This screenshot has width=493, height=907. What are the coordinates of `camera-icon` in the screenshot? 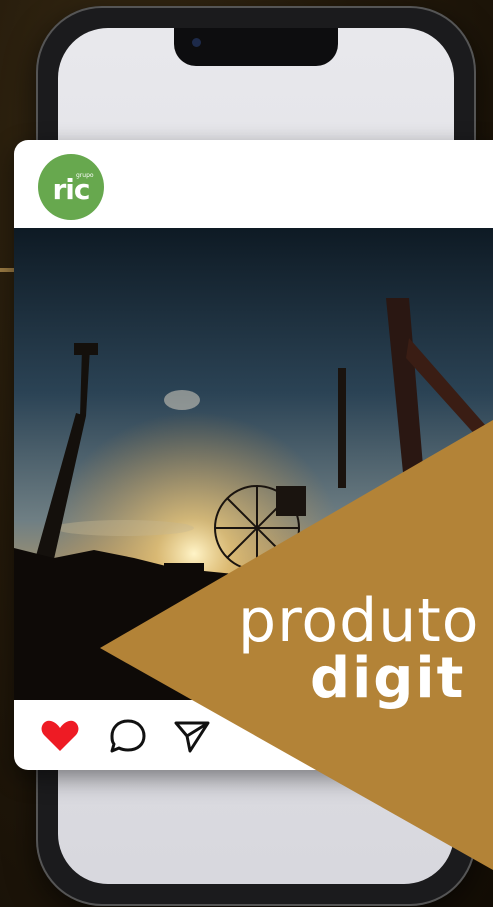 It's located at (196, 42).